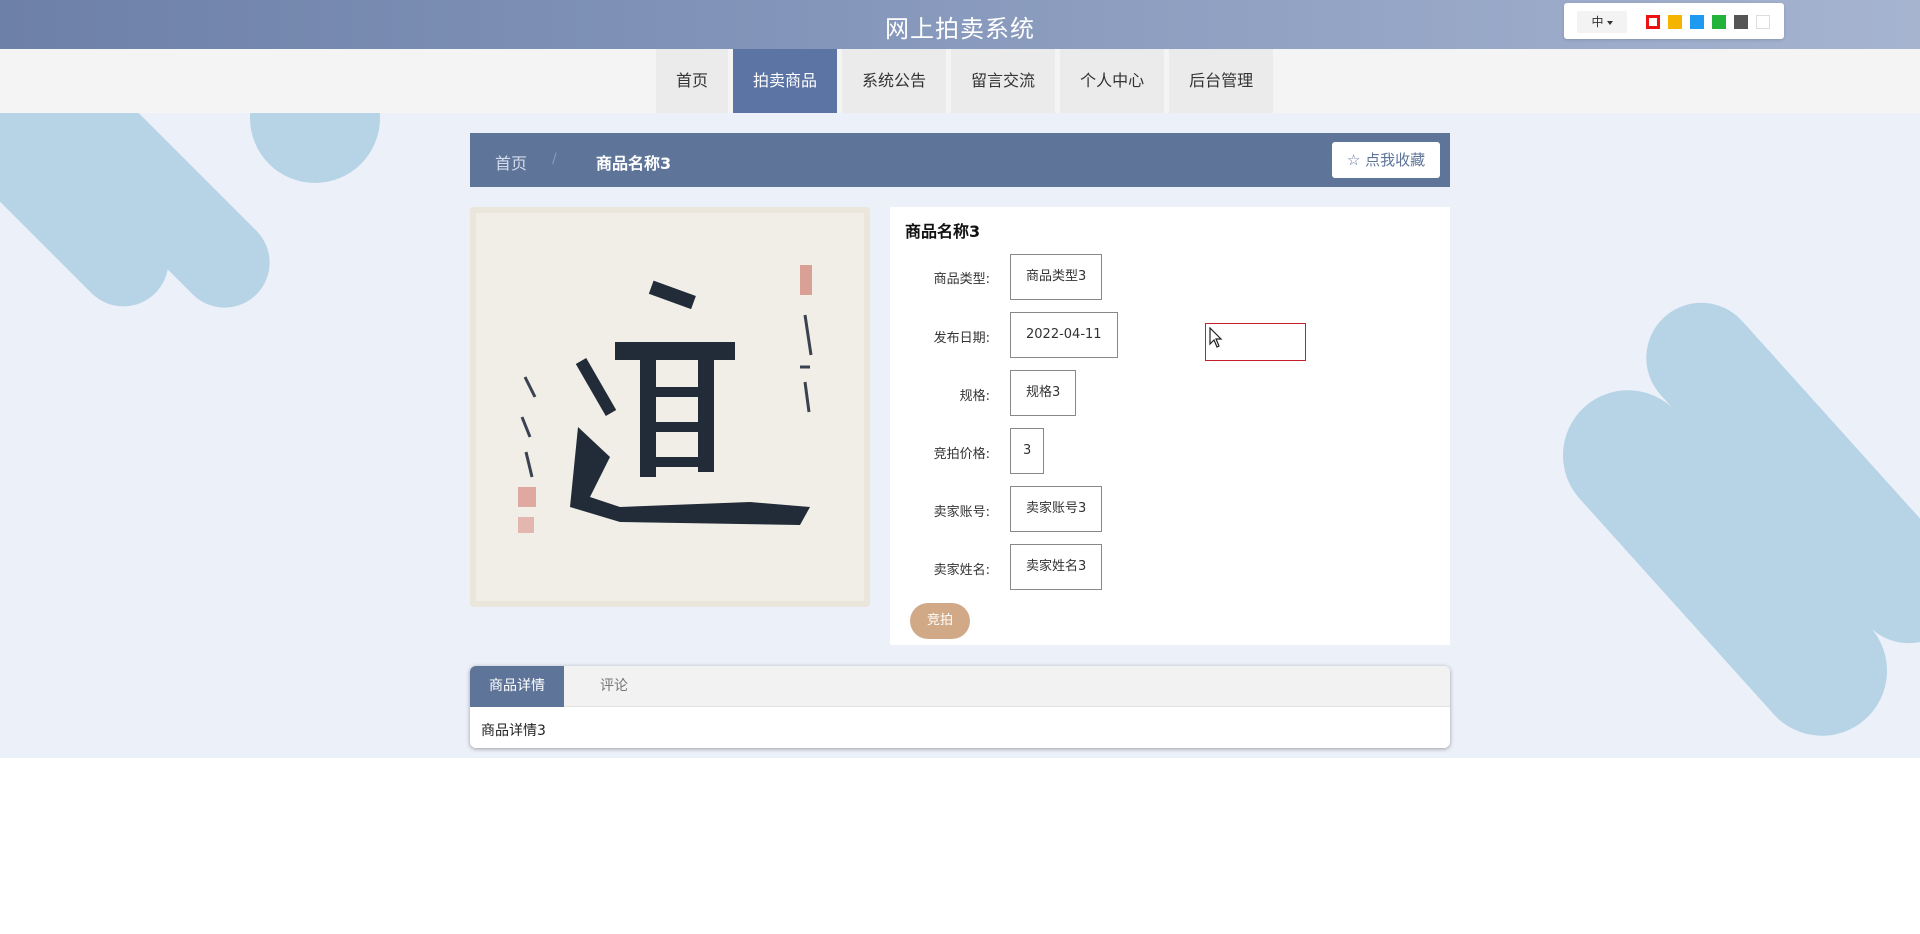 The height and width of the screenshot is (934, 1920). What do you see at coordinates (614, 686) in the screenshot?
I see `tab-comments: 评论` at bounding box center [614, 686].